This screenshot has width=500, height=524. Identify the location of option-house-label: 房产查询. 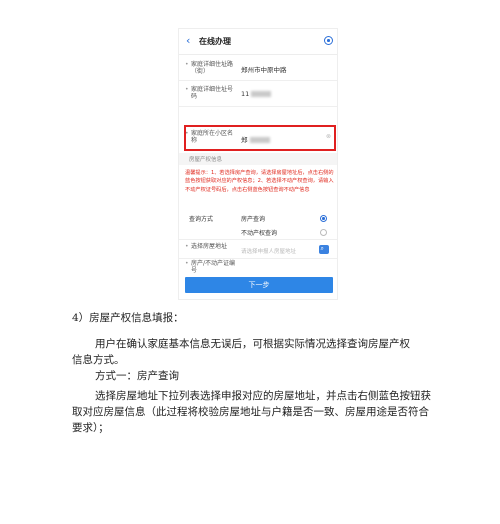
(253, 219).